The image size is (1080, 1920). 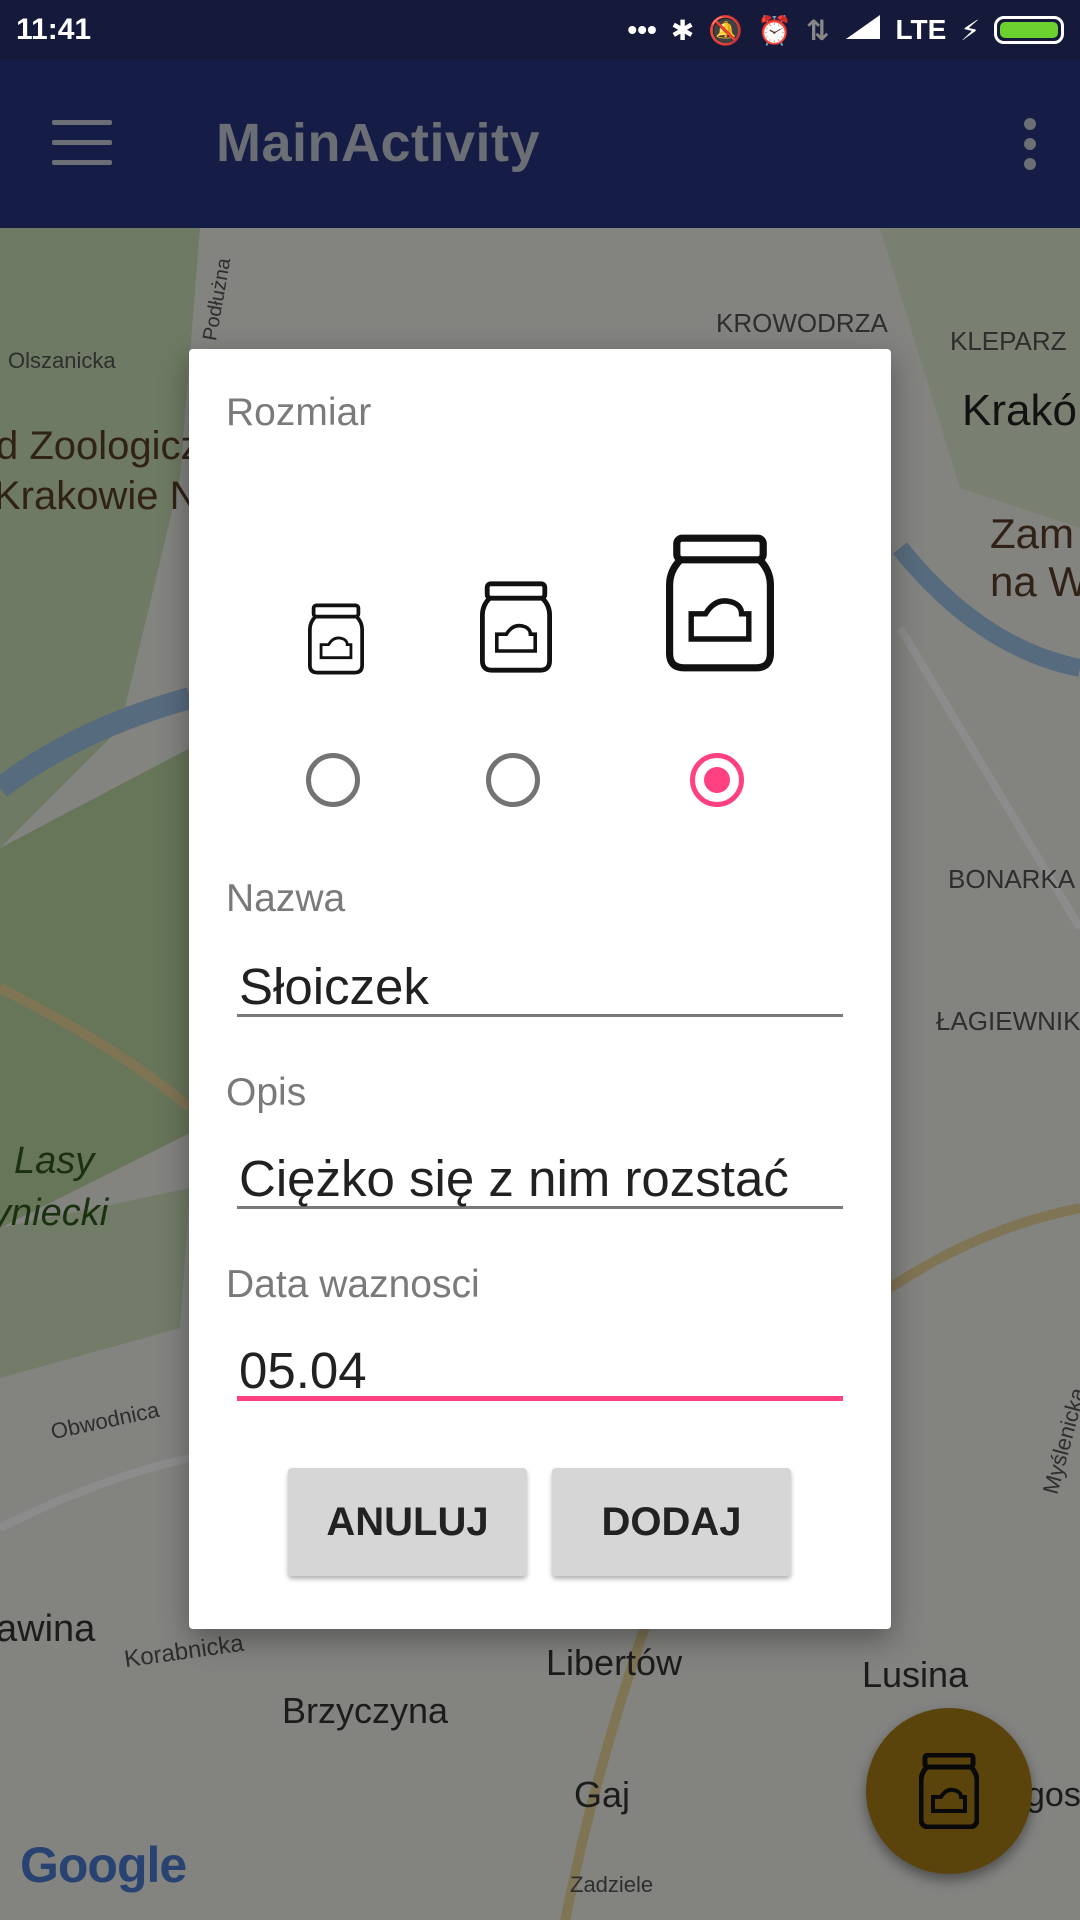 What do you see at coordinates (516, 627) in the screenshot?
I see `jar-medium-icon` at bounding box center [516, 627].